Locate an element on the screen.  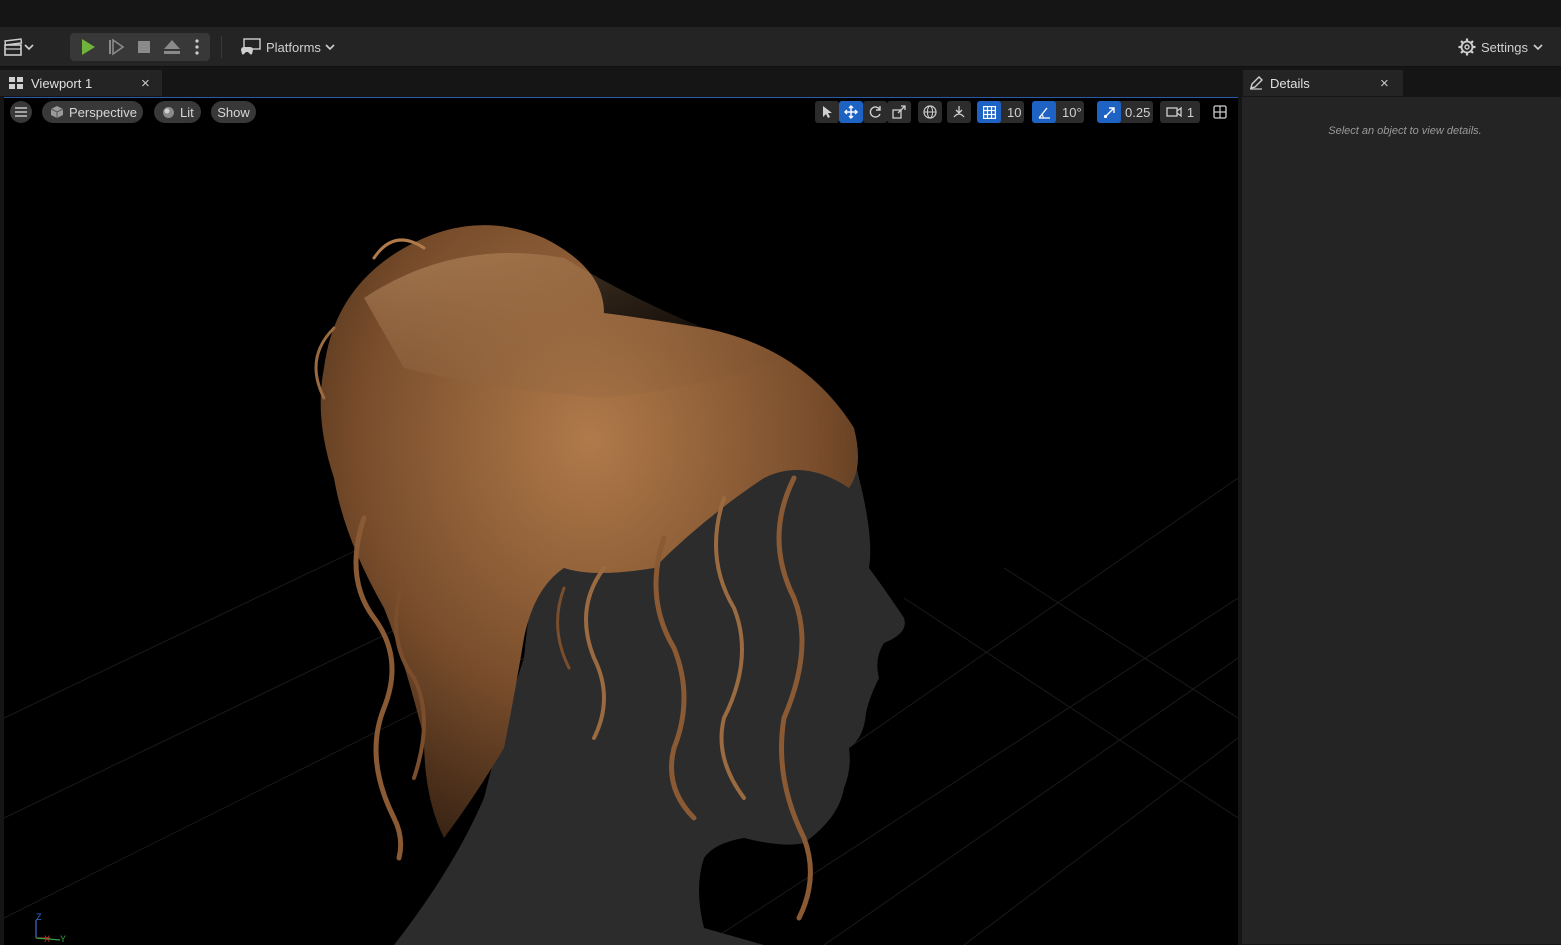
cursor-arrow-icon is located at coordinates (827, 112).